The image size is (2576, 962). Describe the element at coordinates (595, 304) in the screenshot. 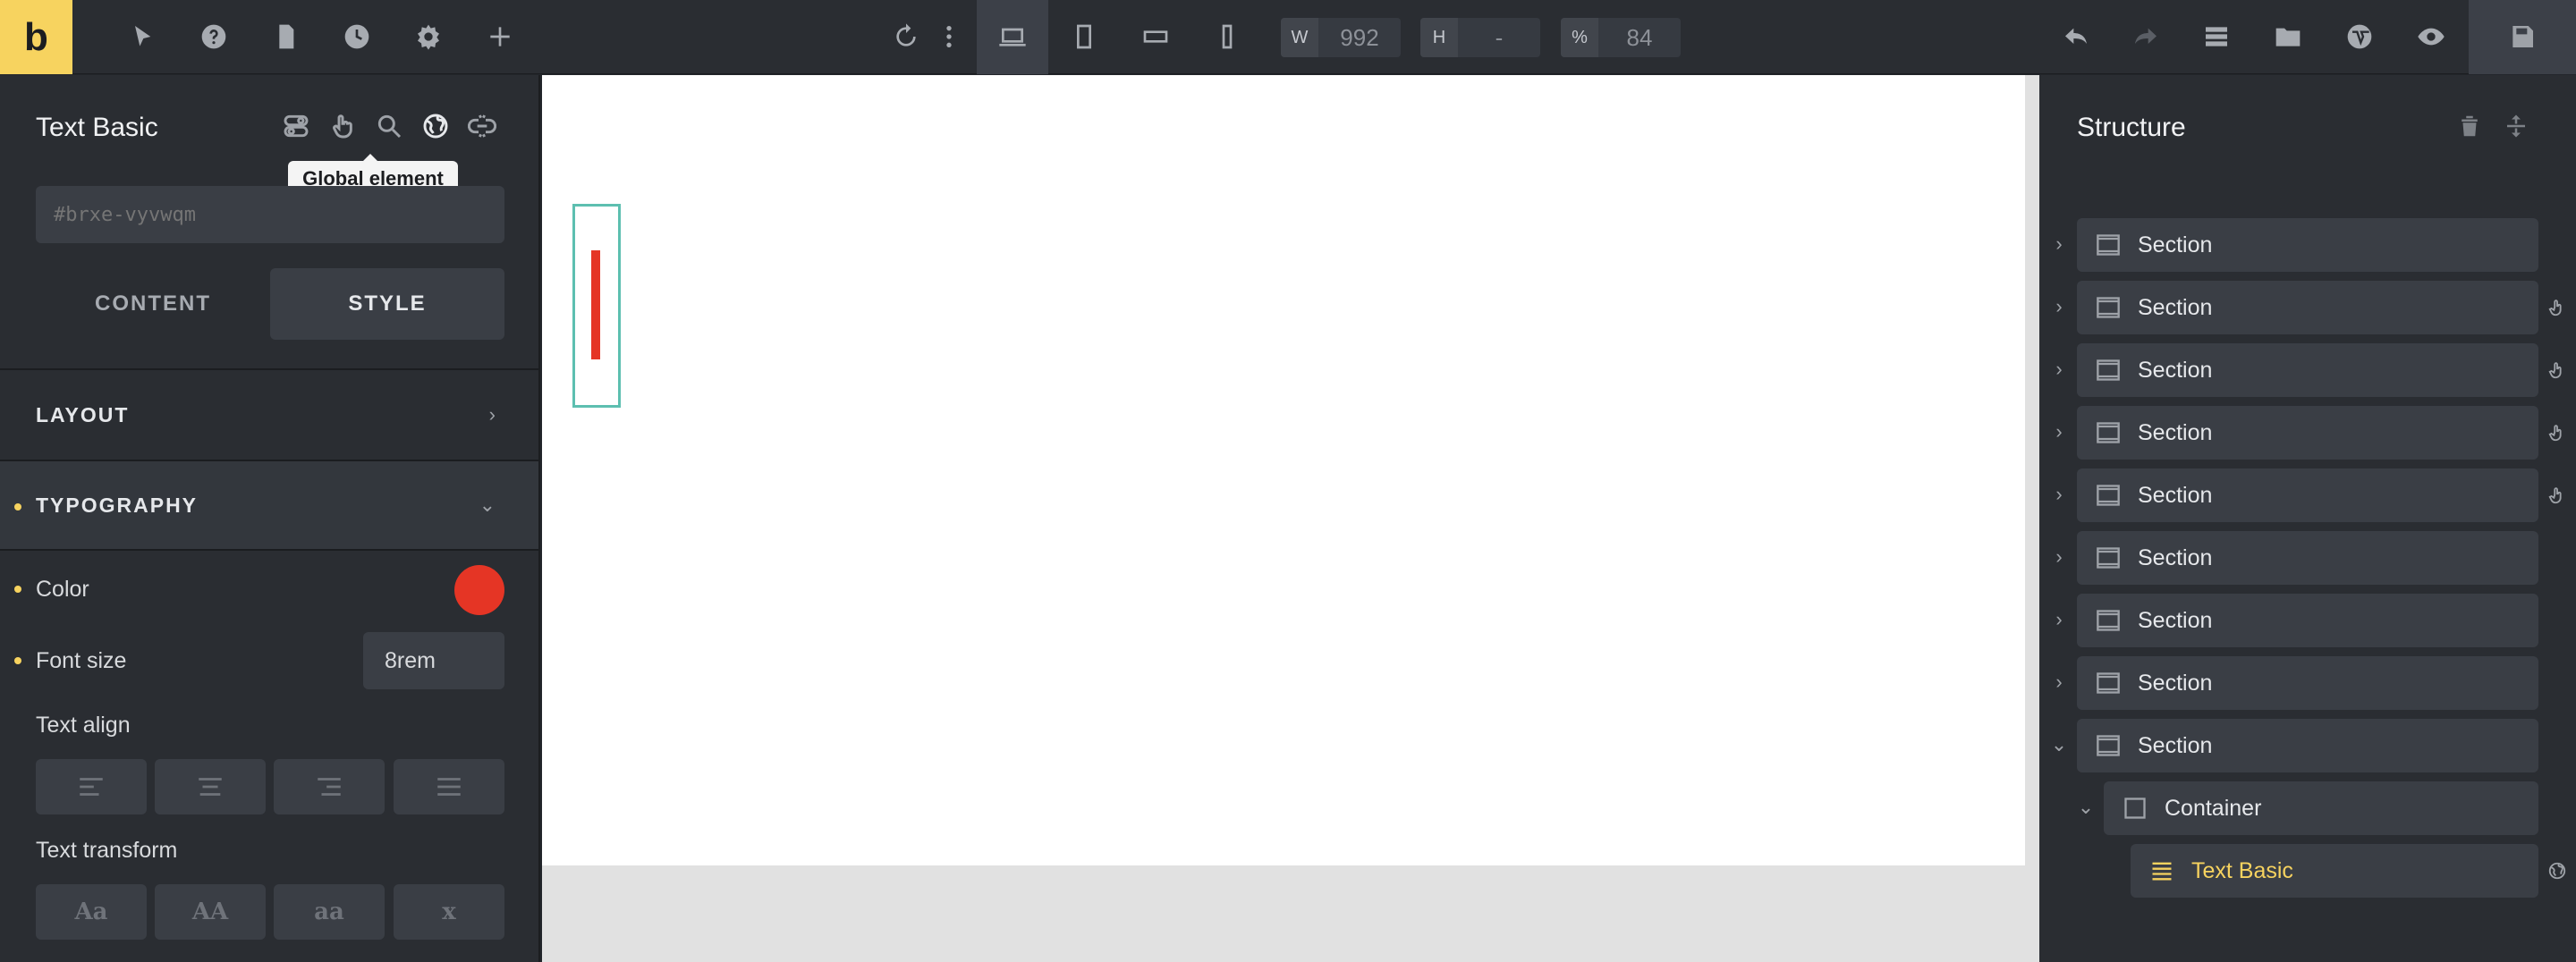

I see `text-basic-element` at that location.